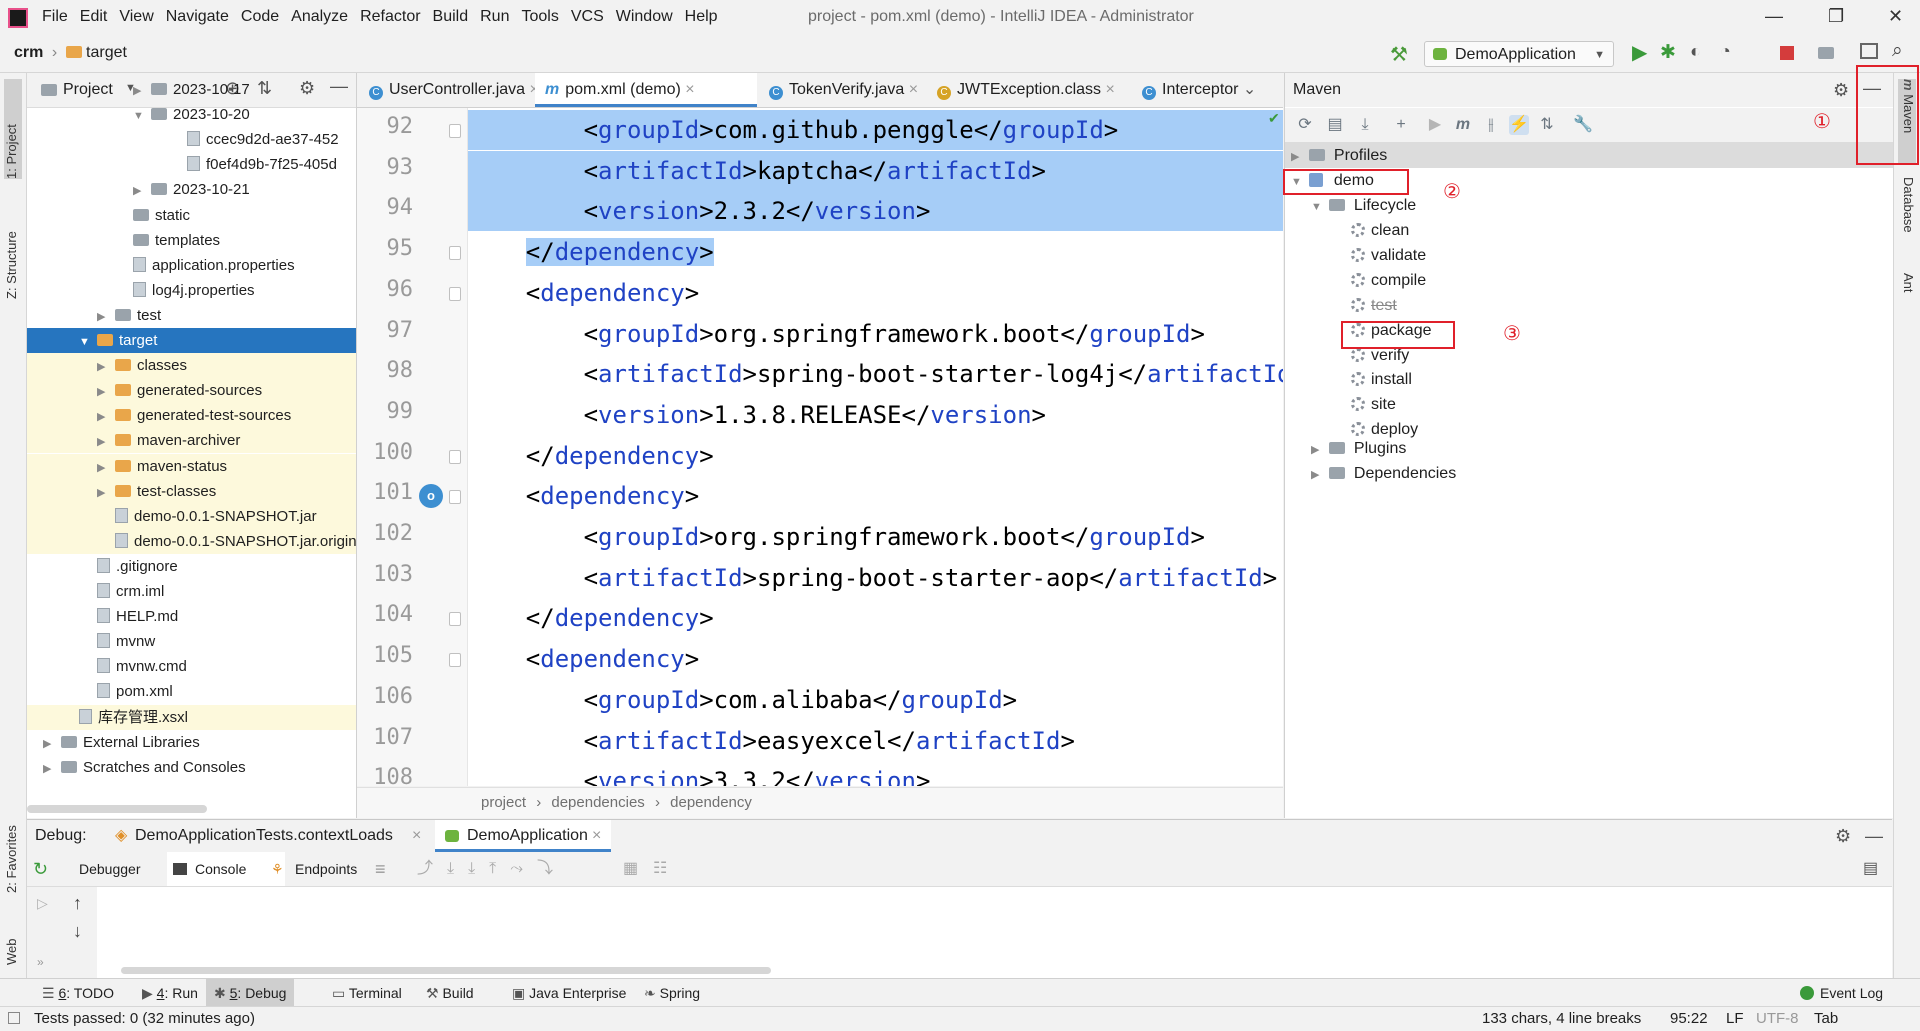 This screenshot has width=1920, height=1031. Describe the element at coordinates (1589, 155) in the screenshot. I see `maven-profiles-row: ▶ Profiles` at that location.